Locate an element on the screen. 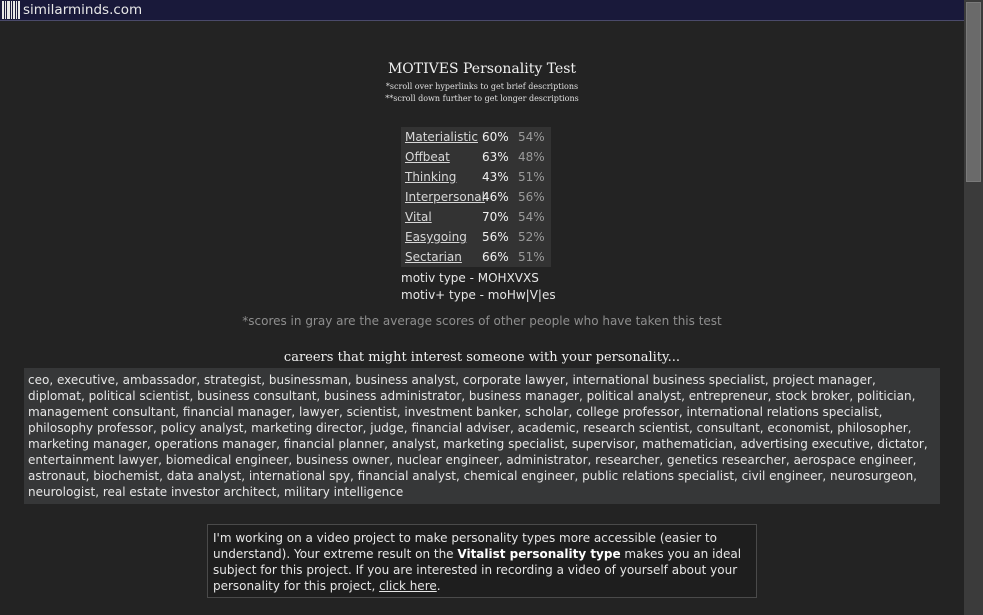 The width and height of the screenshot is (983, 615). table-row: Easygoing 56% 52% is located at coordinates (476, 237).